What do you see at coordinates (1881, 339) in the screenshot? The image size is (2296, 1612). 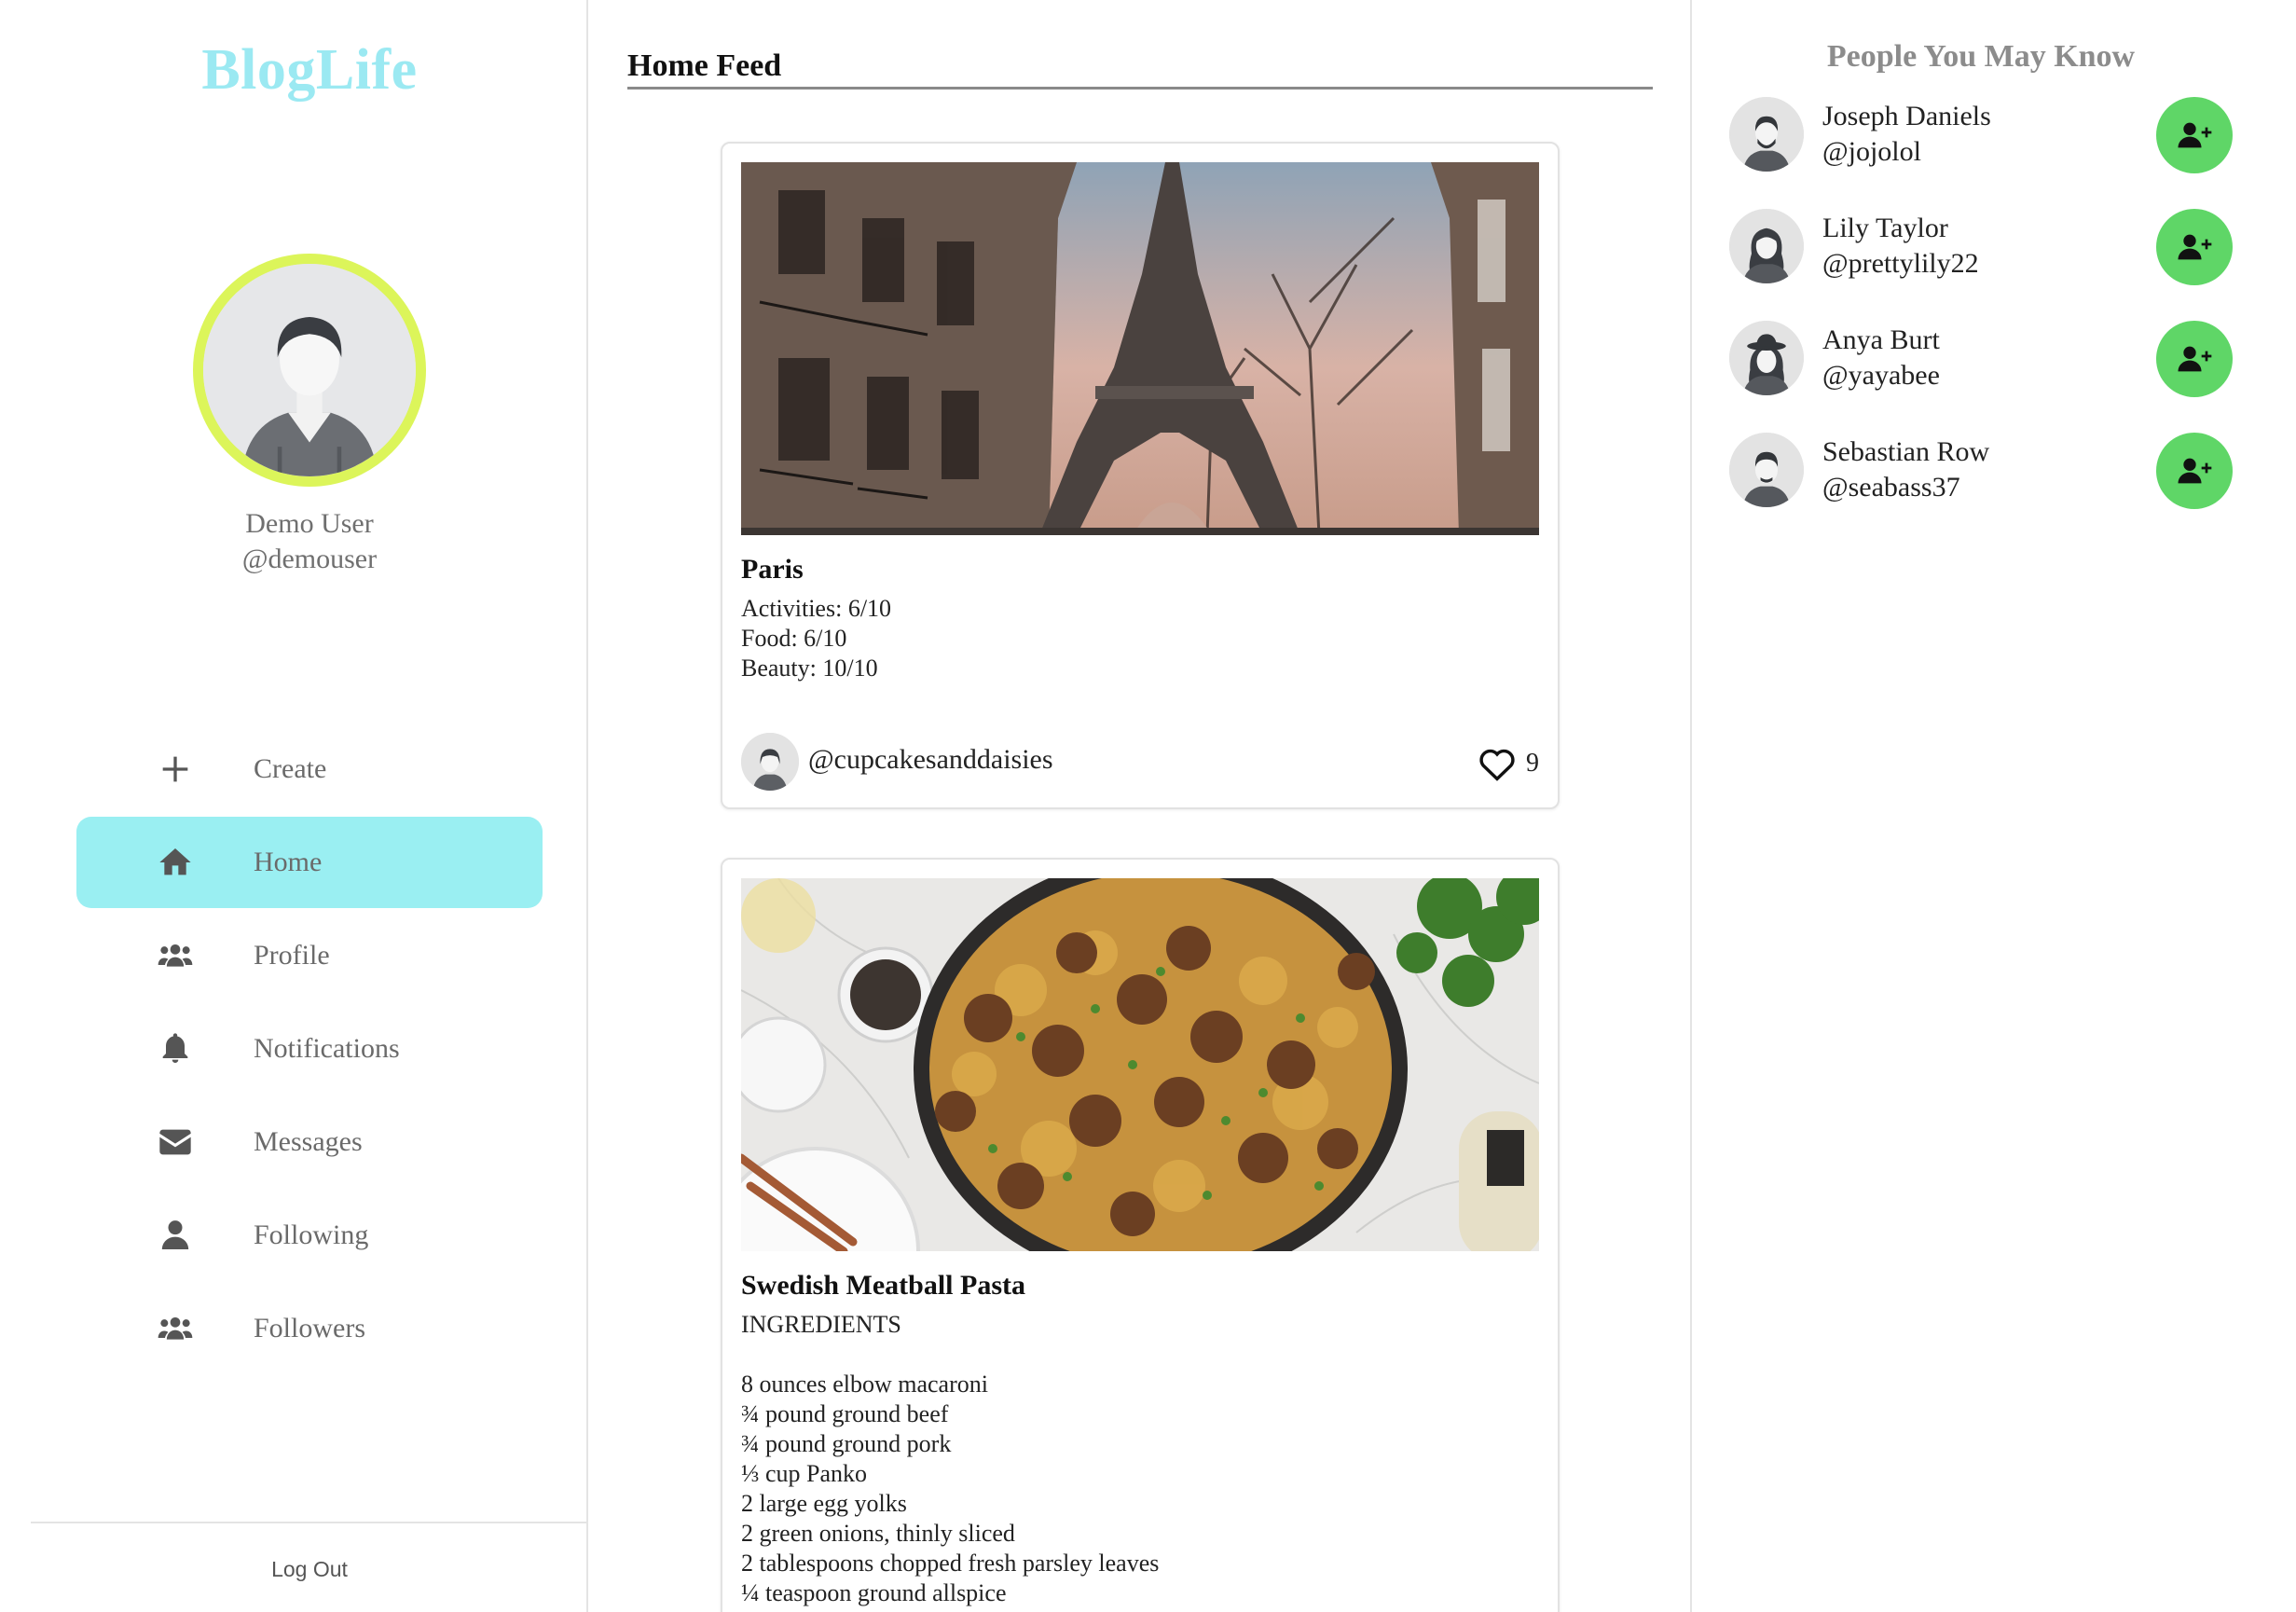 I see `person-name: Anya Burt` at bounding box center [1881, 339].